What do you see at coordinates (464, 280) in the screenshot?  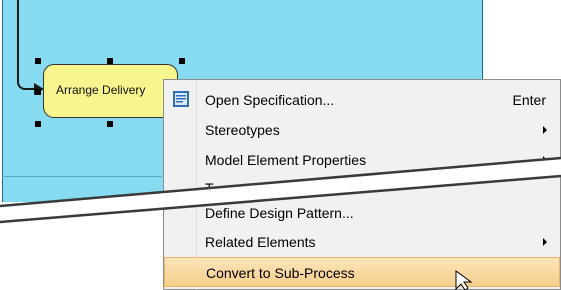 I see `mouse-cursor-icon` at bounding box center [464, 280].